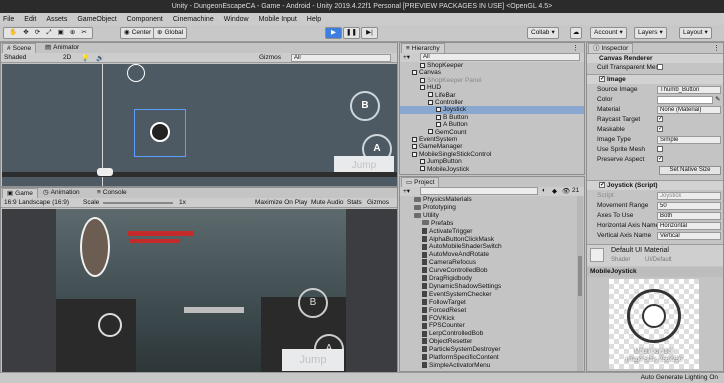 The image size is (724, 383). I want to click on menu-window: Window, so click(236, 19).